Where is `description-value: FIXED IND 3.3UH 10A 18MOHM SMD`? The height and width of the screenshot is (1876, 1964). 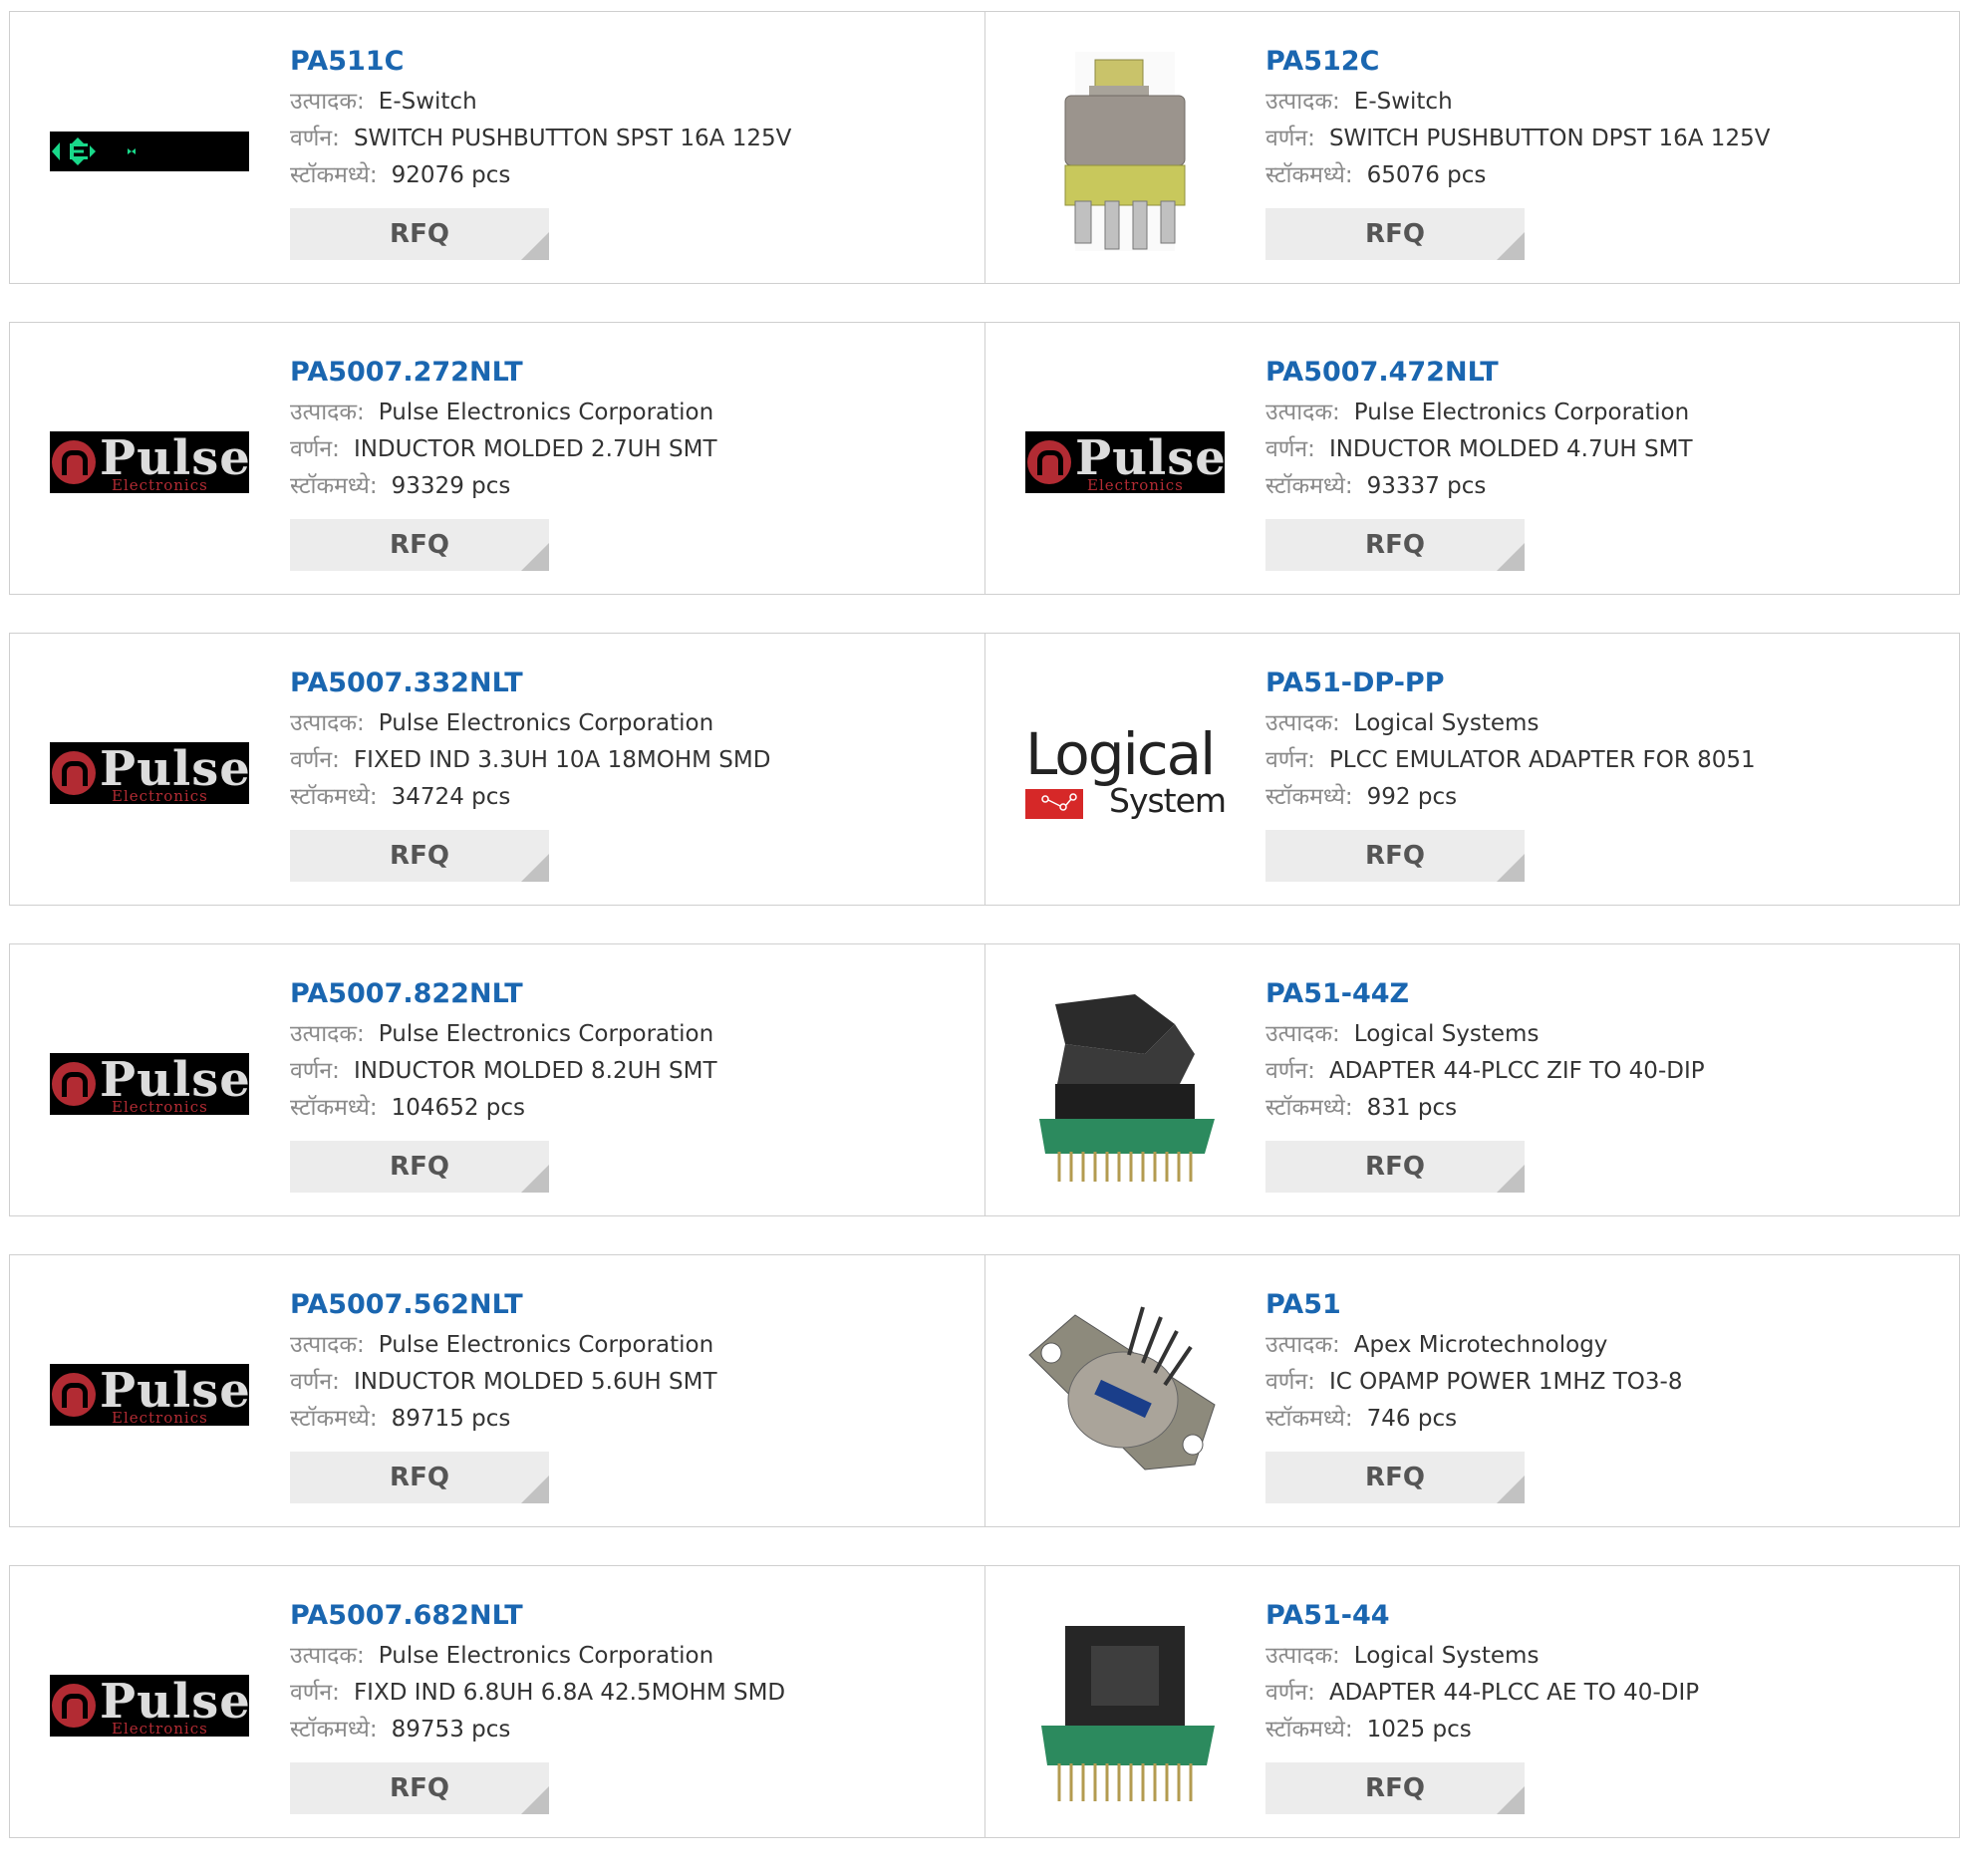
description-value: FIXED IND 3.3UH 10A 18MOHM SMD is located at coordinates (562, 760).